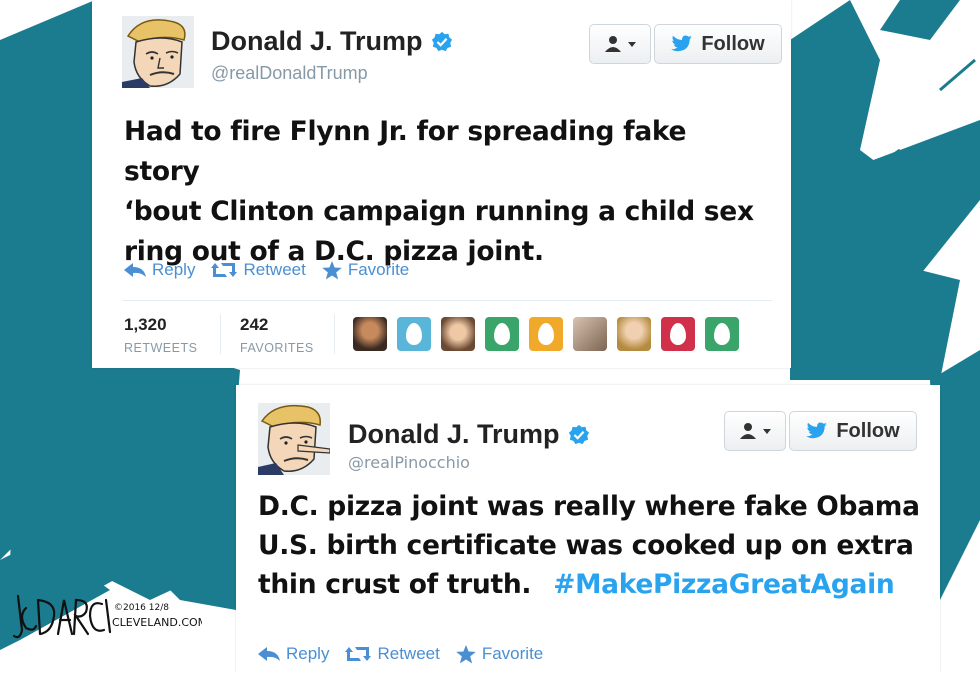 The width and height of the screenshot is (980, 673). Describe the element at coordinates (157, 622) in the screenshot. I see `svg-text: CLEVELAND.COM` at that location.